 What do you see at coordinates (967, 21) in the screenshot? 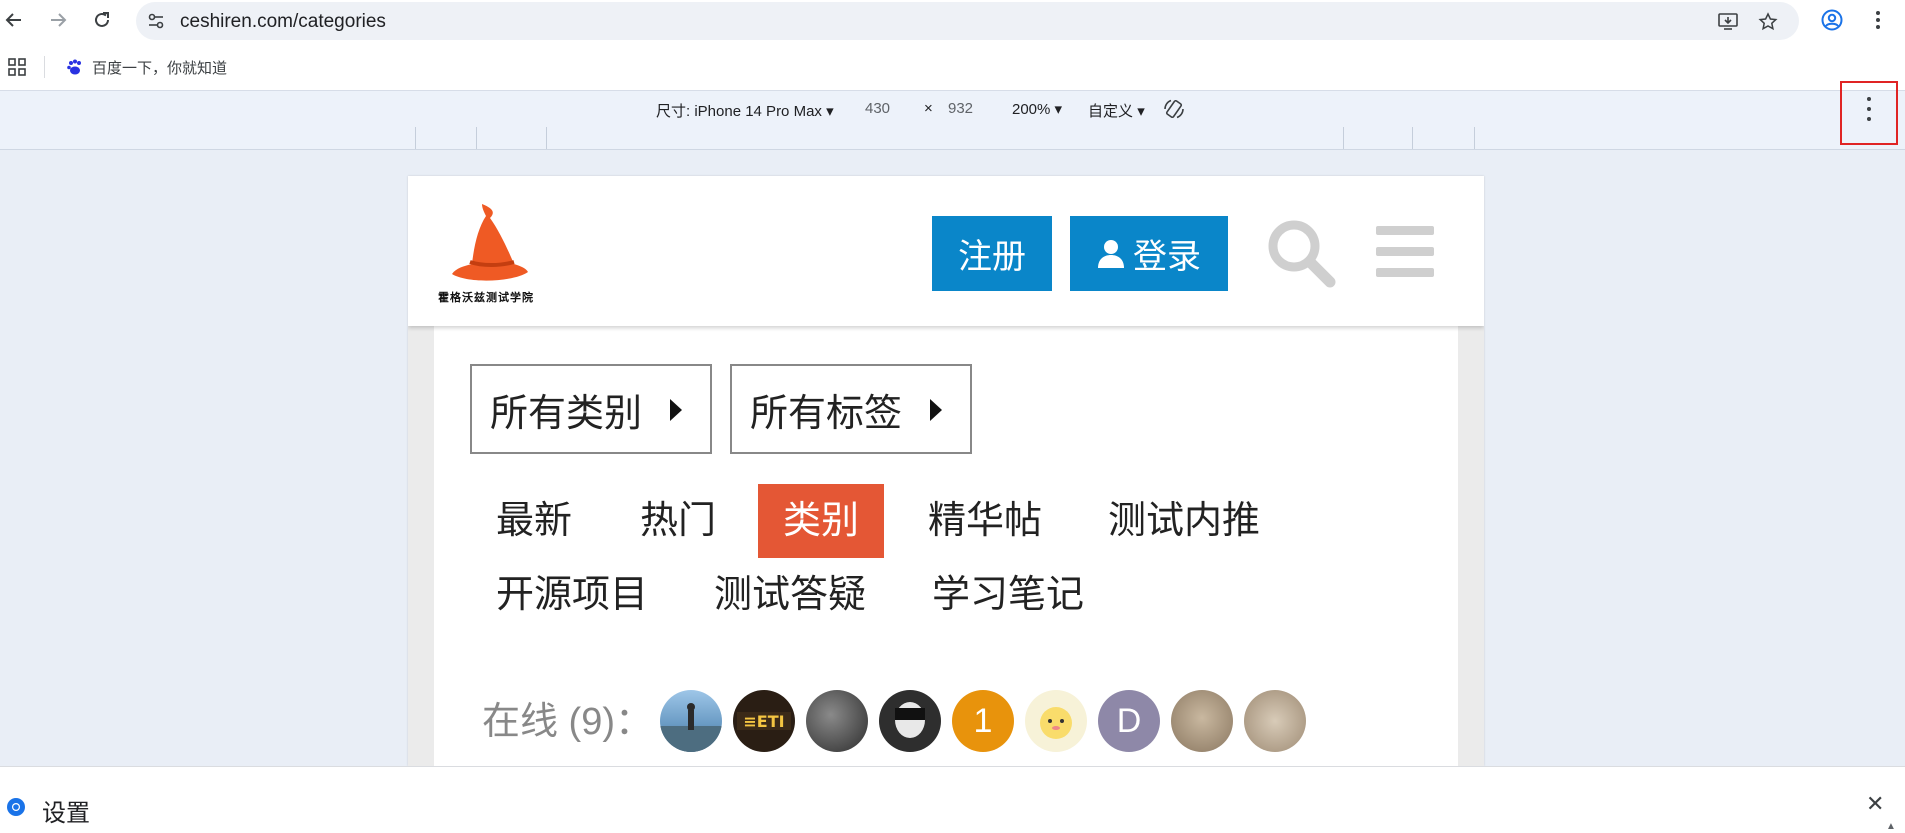
I see `address-bar: ceshiren.com/categories` at bounding box center [967, 21].